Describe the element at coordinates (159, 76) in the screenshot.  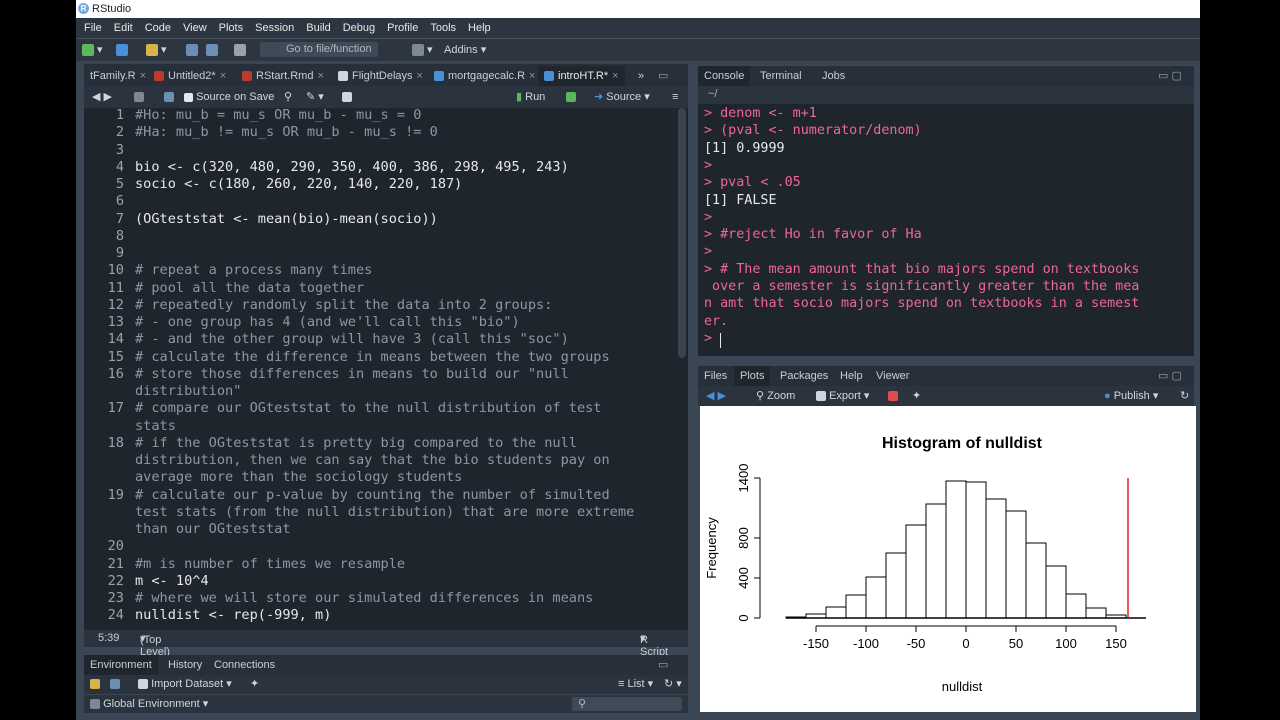
I see `r-file-icon` at that location.